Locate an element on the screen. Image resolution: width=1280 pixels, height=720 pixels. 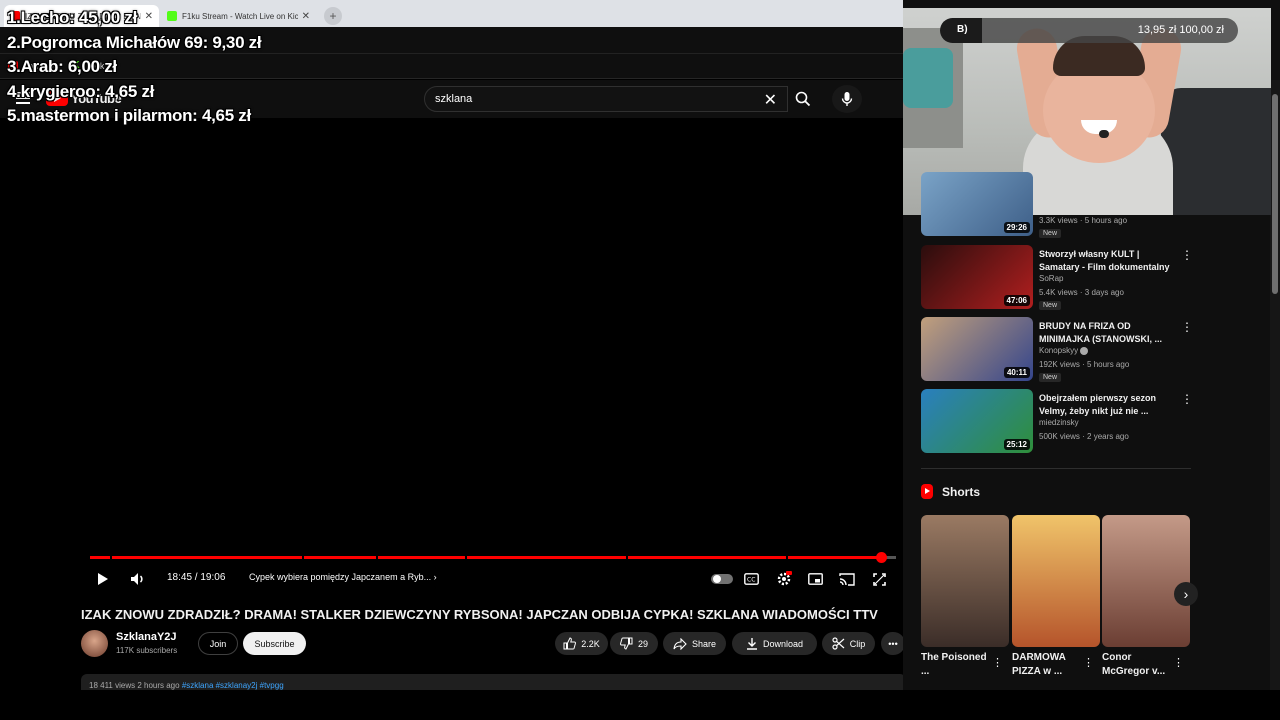
miniplayer-button is located at coordinates (815, 579).